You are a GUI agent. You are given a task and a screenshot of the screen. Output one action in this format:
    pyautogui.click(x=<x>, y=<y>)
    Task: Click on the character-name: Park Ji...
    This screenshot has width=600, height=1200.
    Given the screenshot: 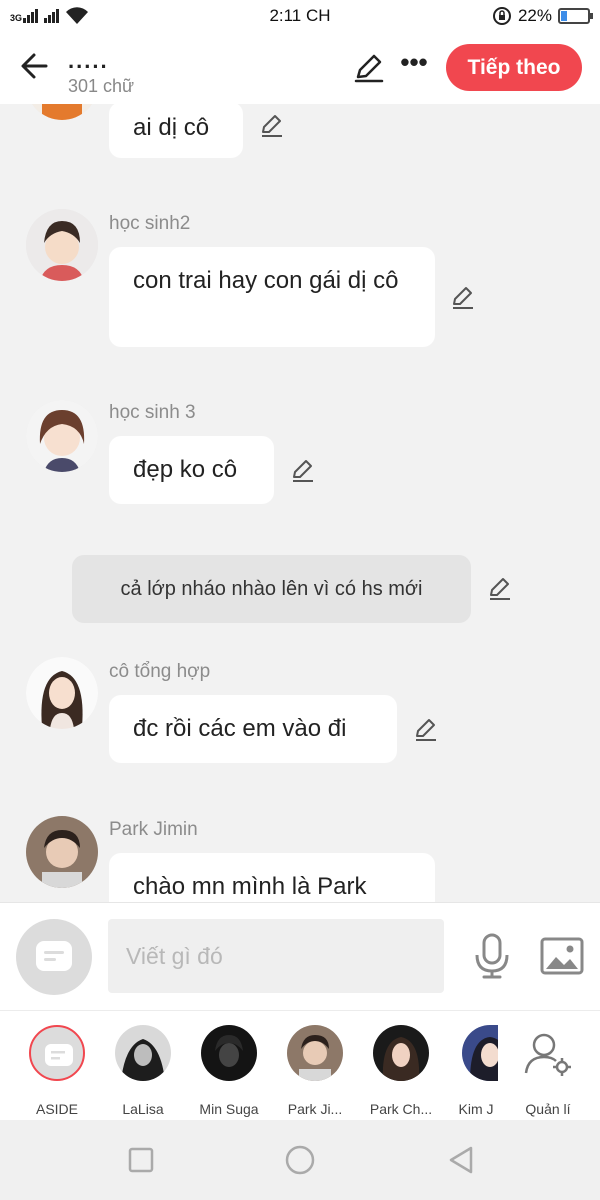 What is the action you would take?
    pyautogui.click(x=315, y=1109)
    